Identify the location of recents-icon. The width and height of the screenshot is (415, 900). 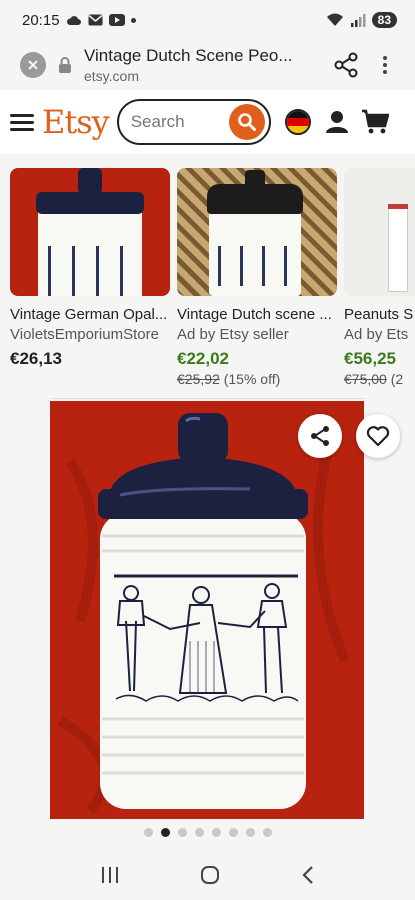
(110, 875).